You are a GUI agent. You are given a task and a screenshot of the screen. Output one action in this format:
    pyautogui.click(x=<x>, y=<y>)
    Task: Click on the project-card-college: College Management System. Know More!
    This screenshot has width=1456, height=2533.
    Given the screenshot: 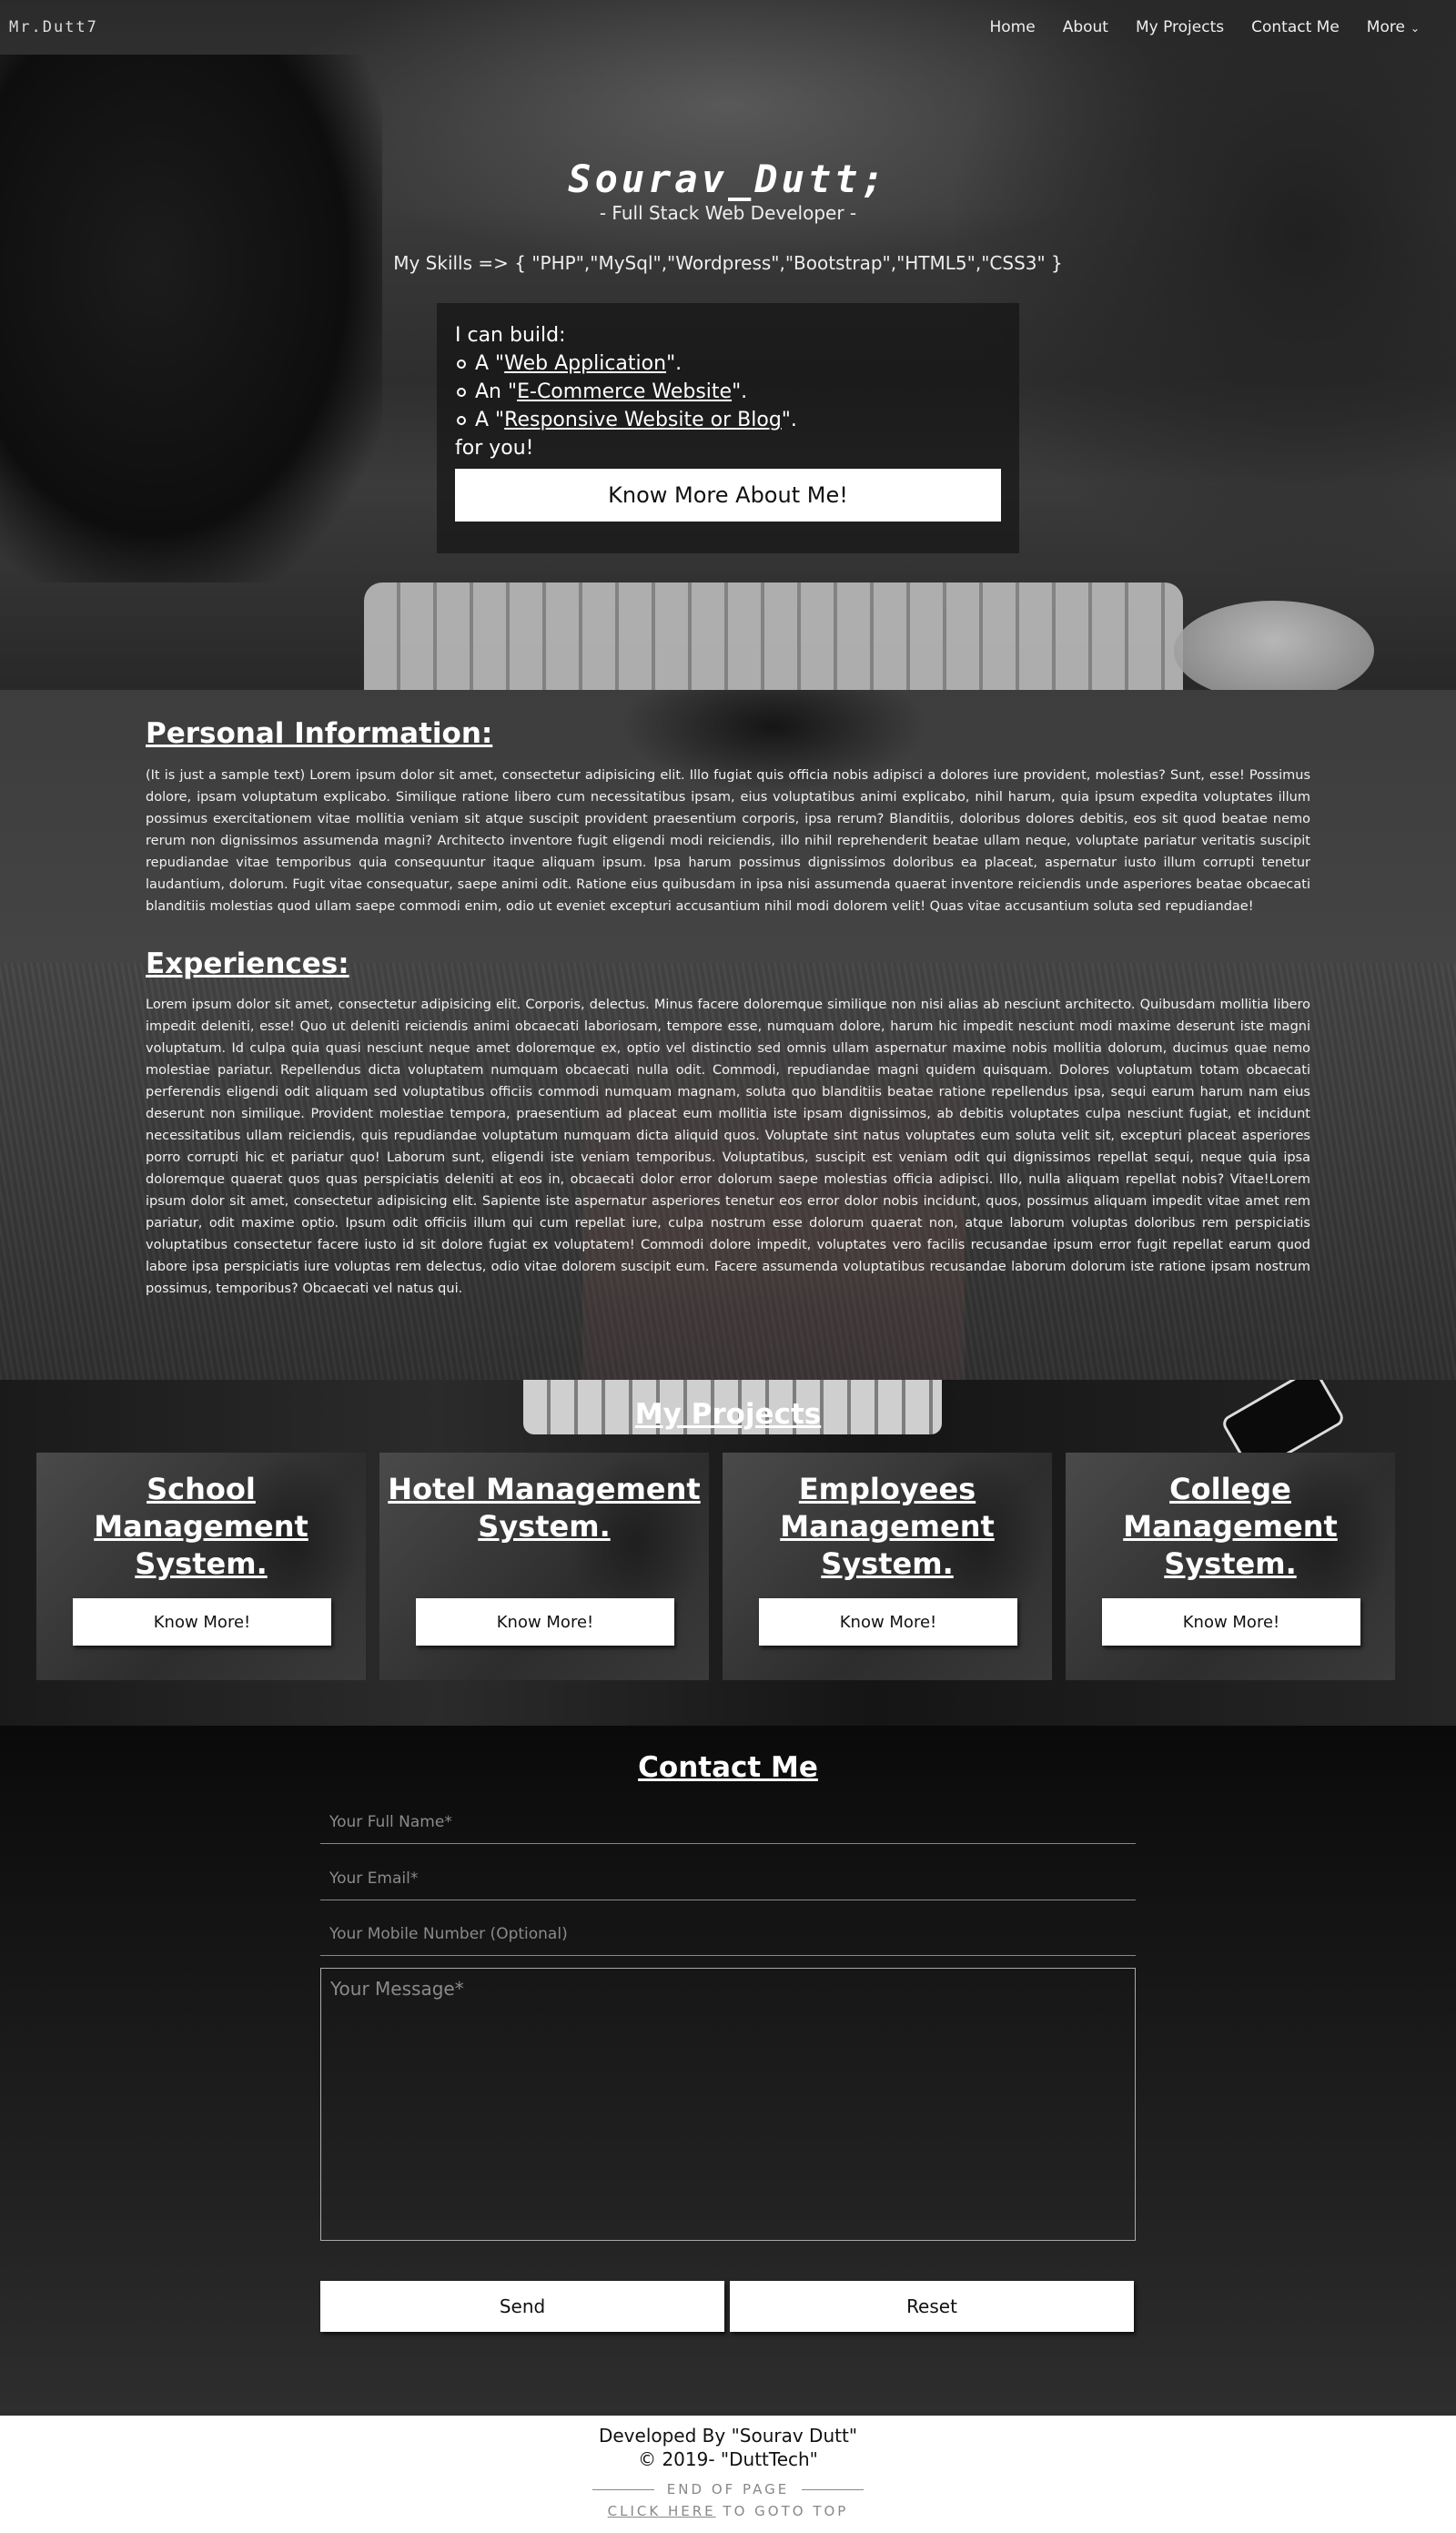 What is the action you would take?
    pyautogui.click(x=1230, y=1566)
    